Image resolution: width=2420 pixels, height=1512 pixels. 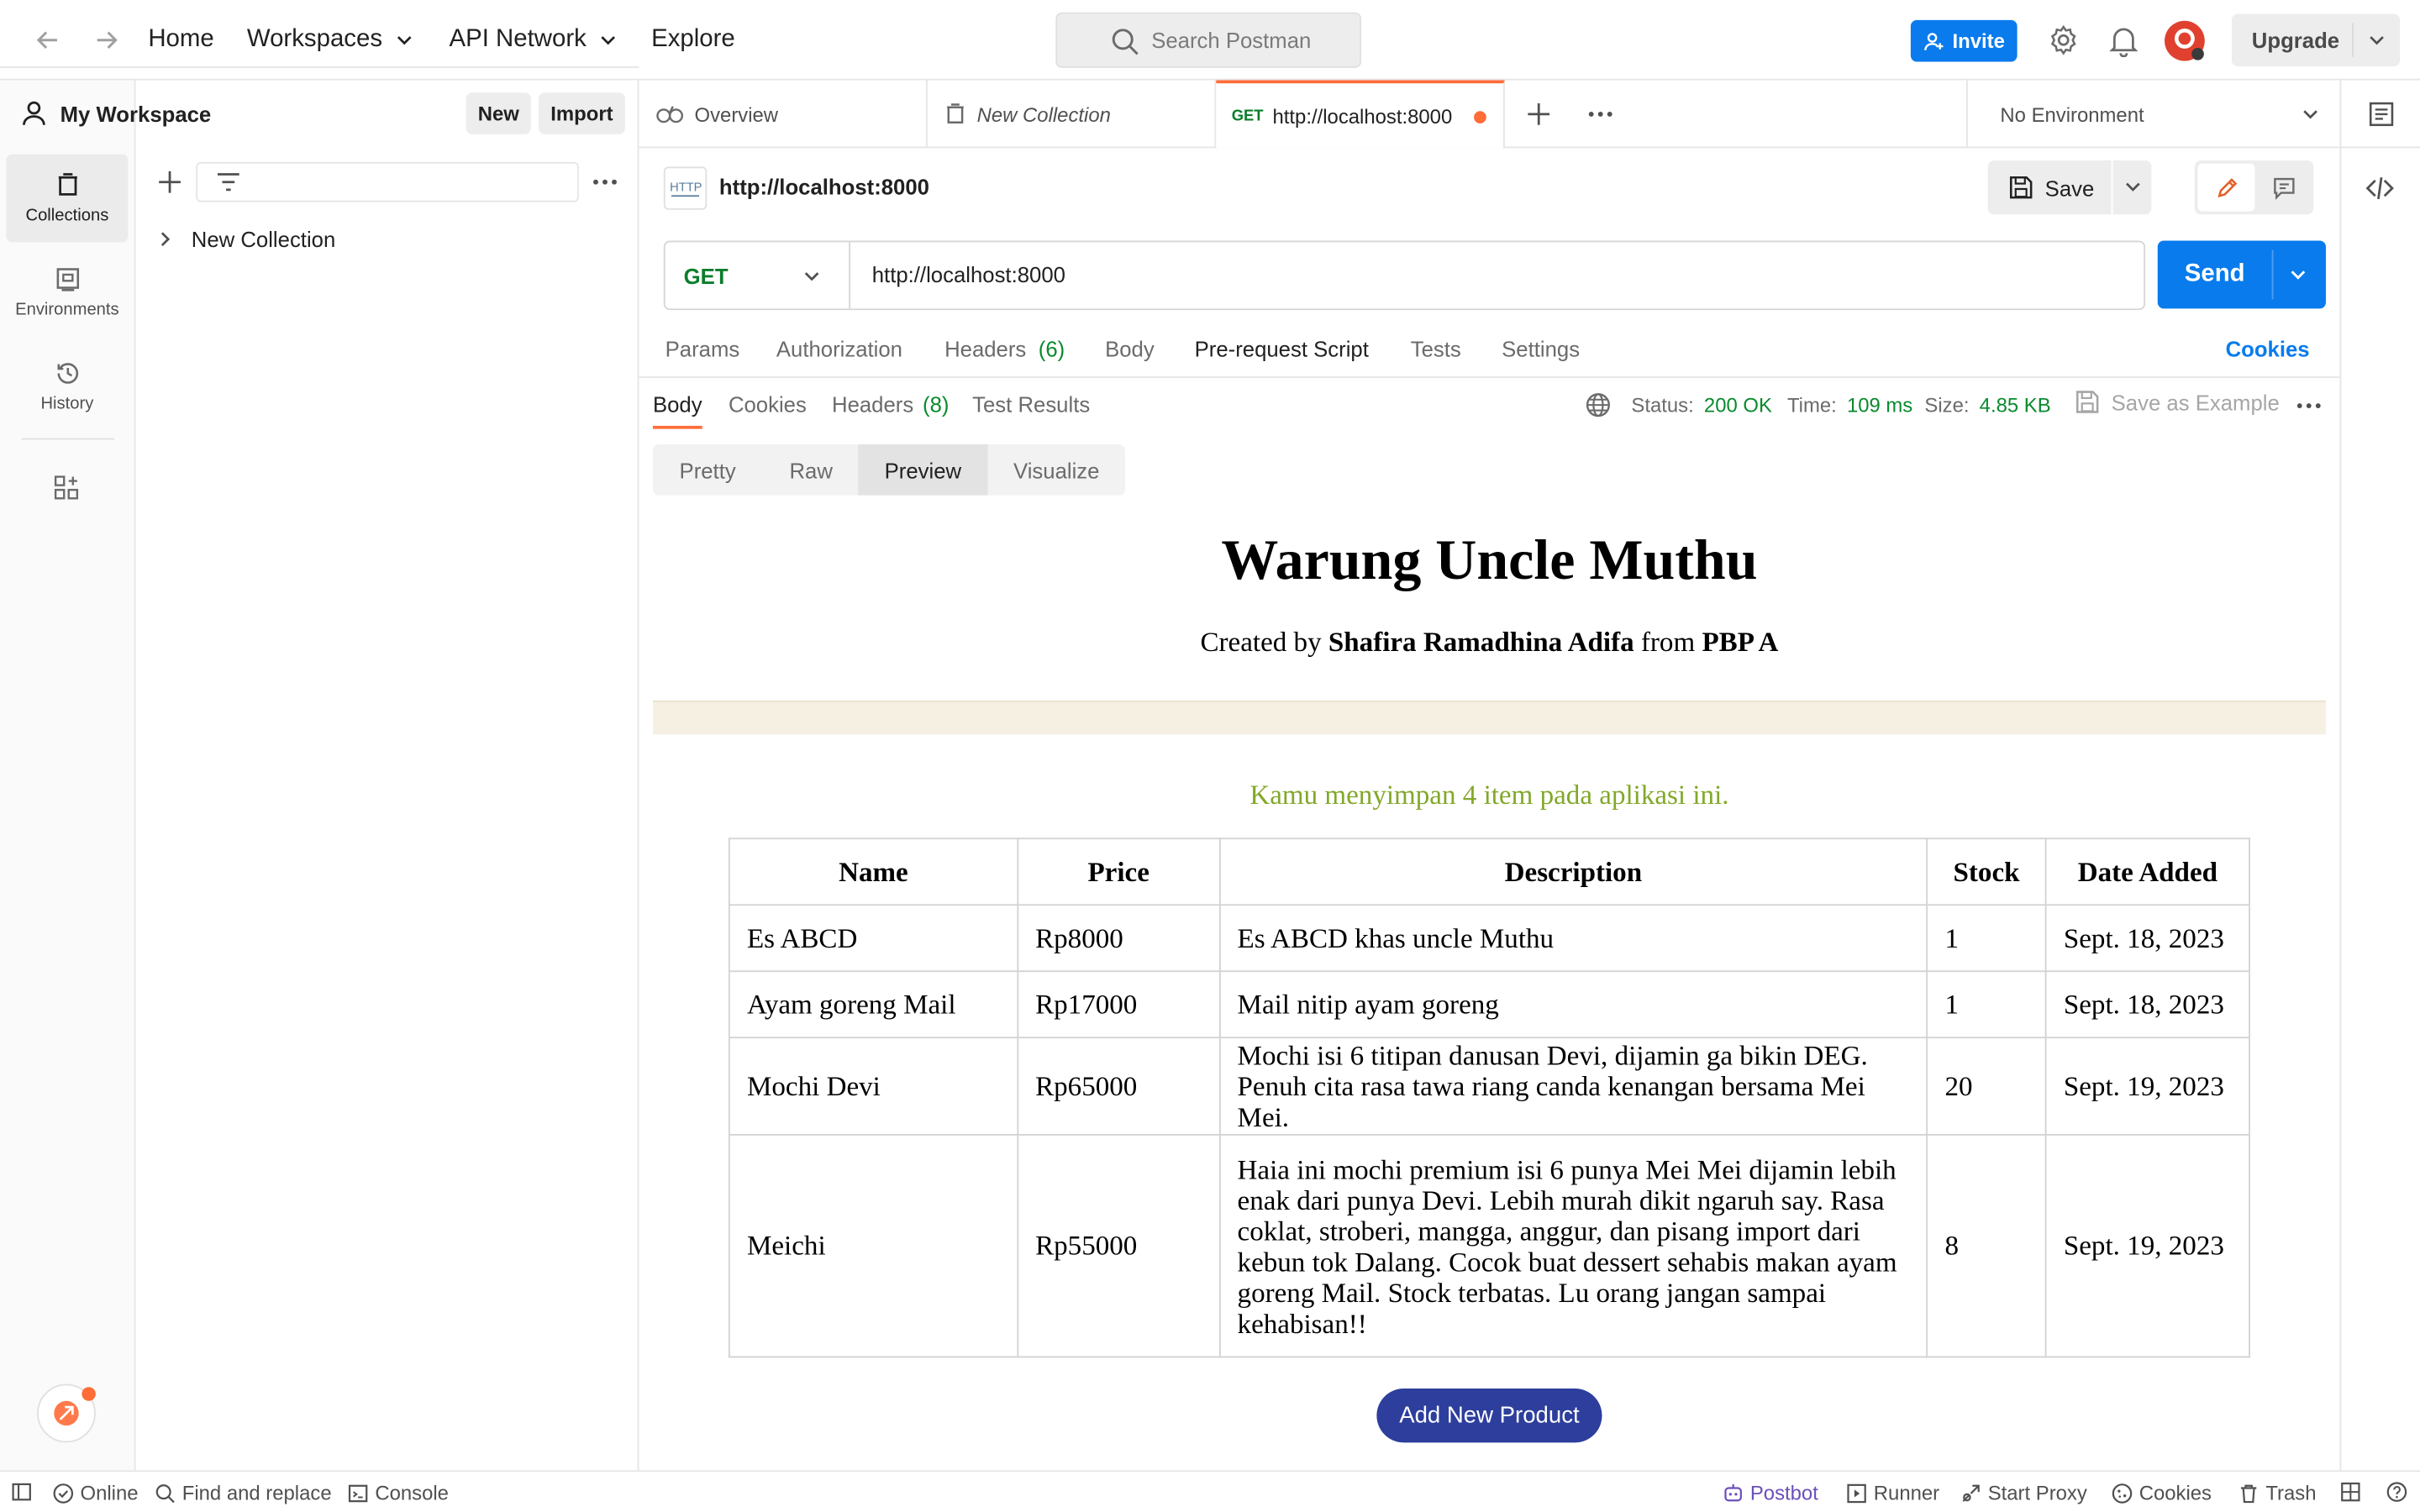 What do you see at coordinates (2380, 114) in the screenshot?
I see `environment-quick-look-icon` at bounding box center [2380, 114].